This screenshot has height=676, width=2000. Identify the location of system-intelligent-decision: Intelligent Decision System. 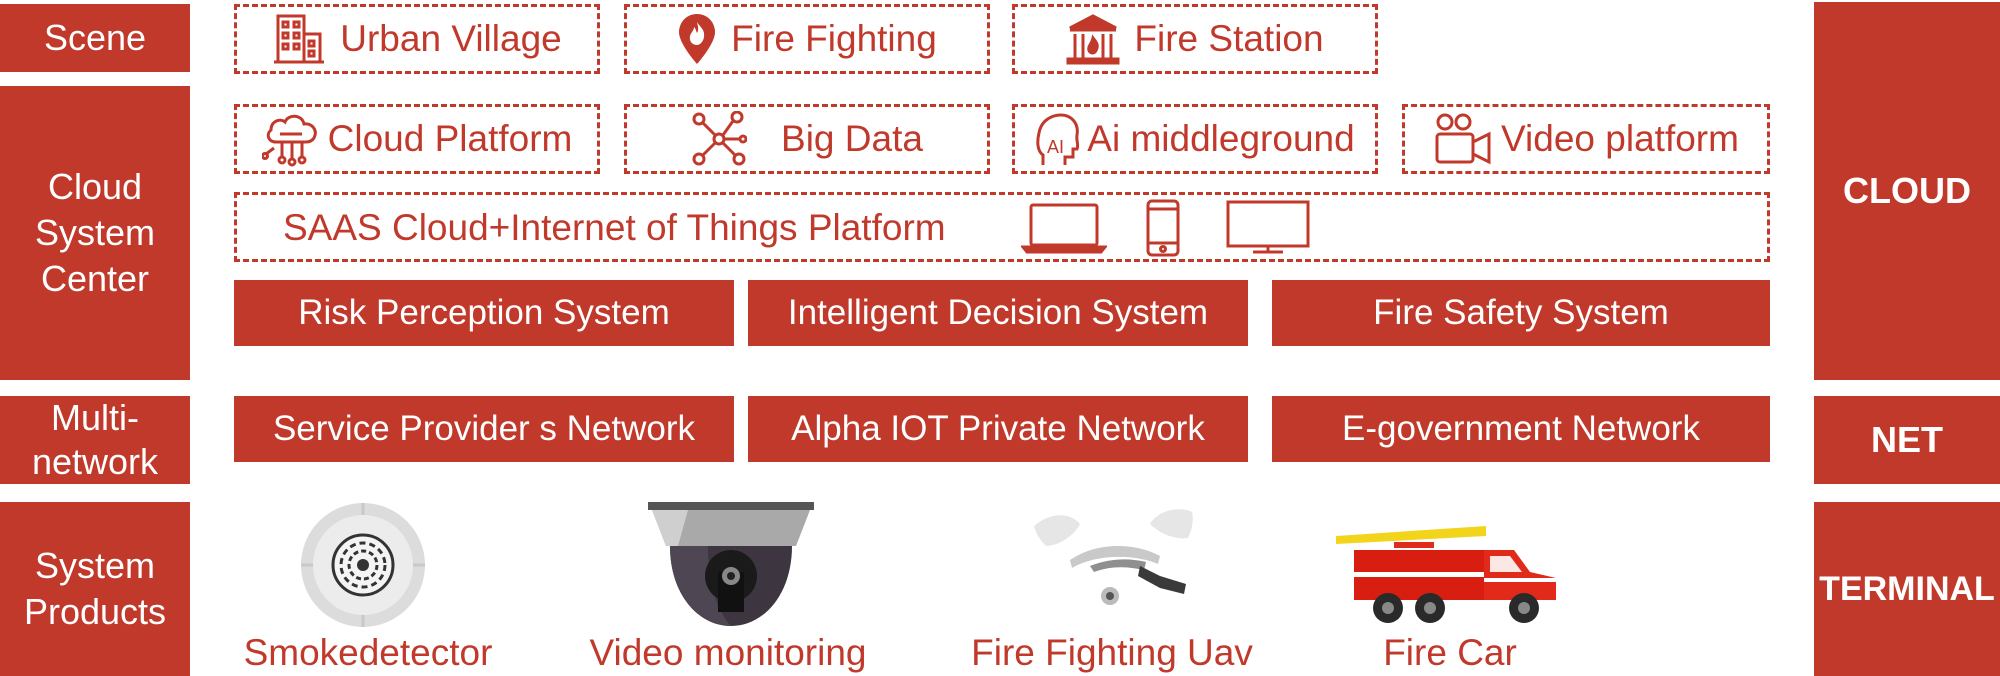
(998, 313).